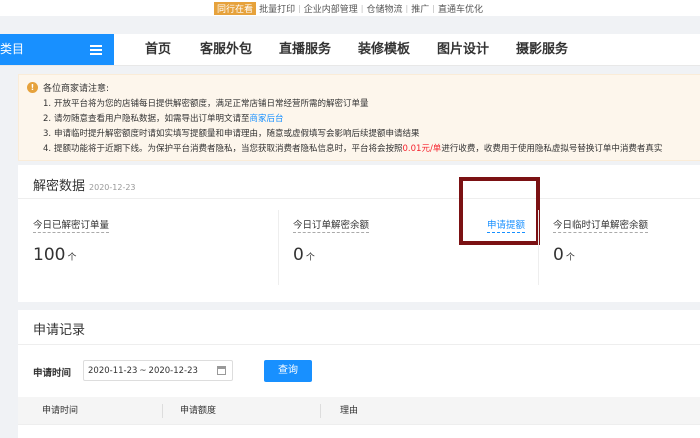  Describe the element at coordinates (96, 50) in the screenshot. I see `hamburger-icon` at that location.